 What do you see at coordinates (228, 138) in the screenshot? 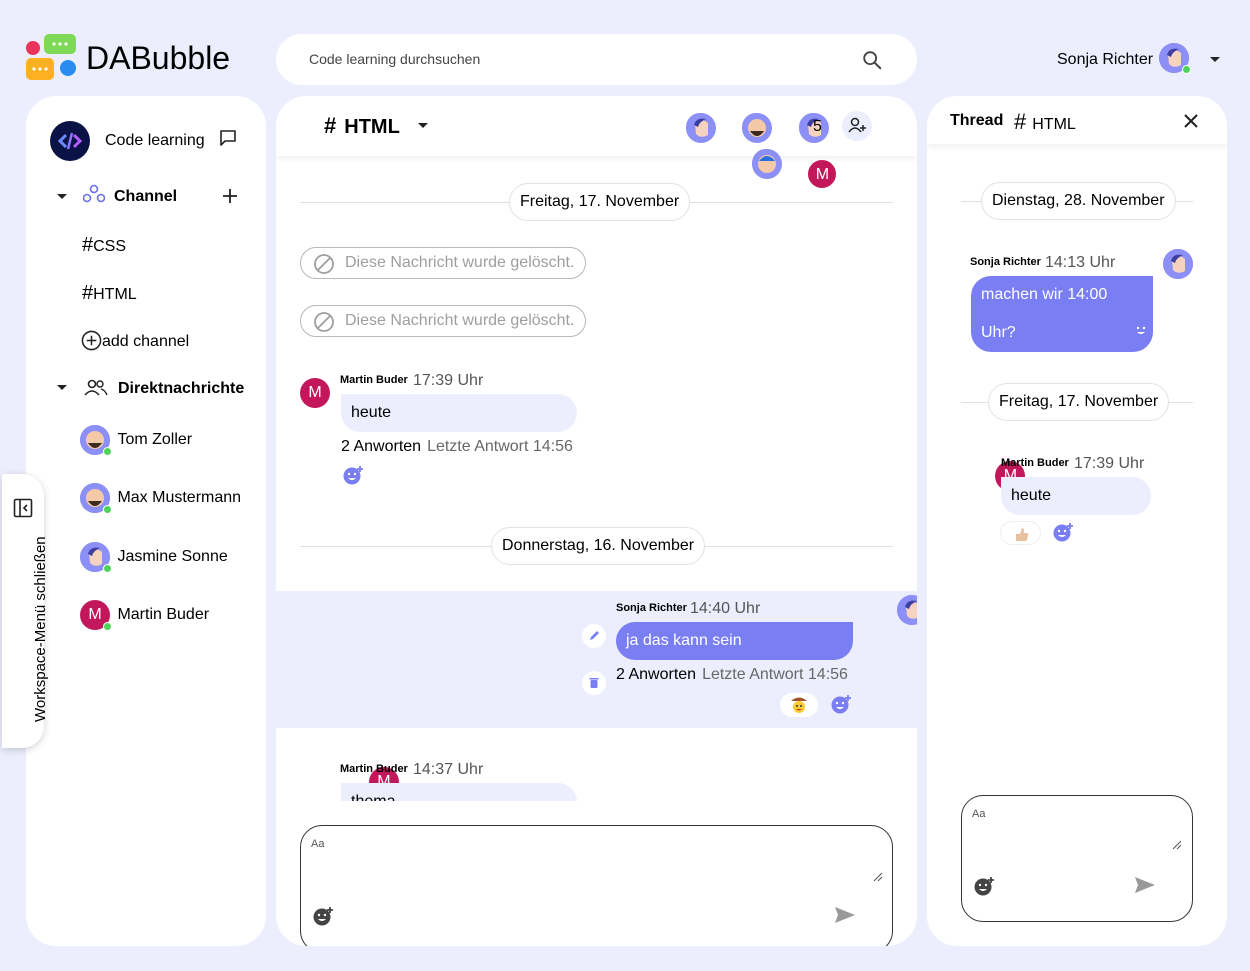
I see `new-message-icon` at bounding box center [228, 138].